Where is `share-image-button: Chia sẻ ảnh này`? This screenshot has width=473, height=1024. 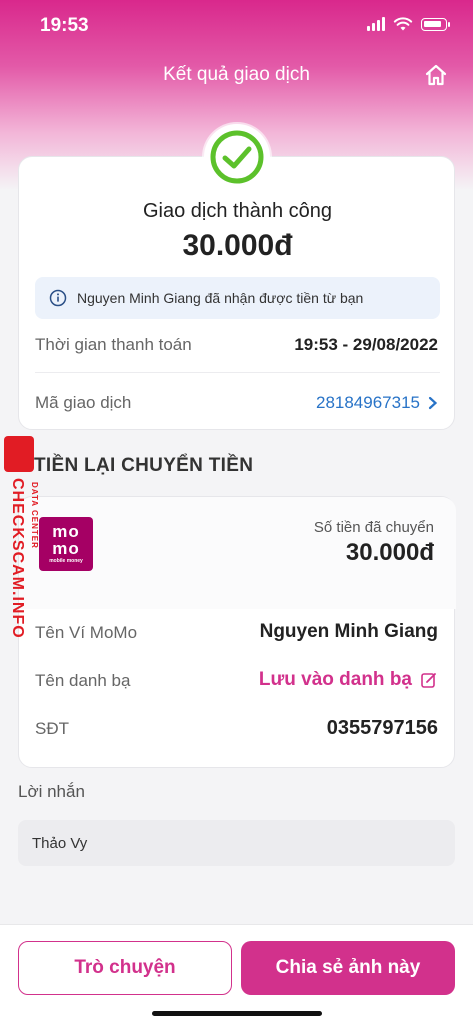
share-image-button: Chia sẻ ảnh này is located at coordinates (348, 968).